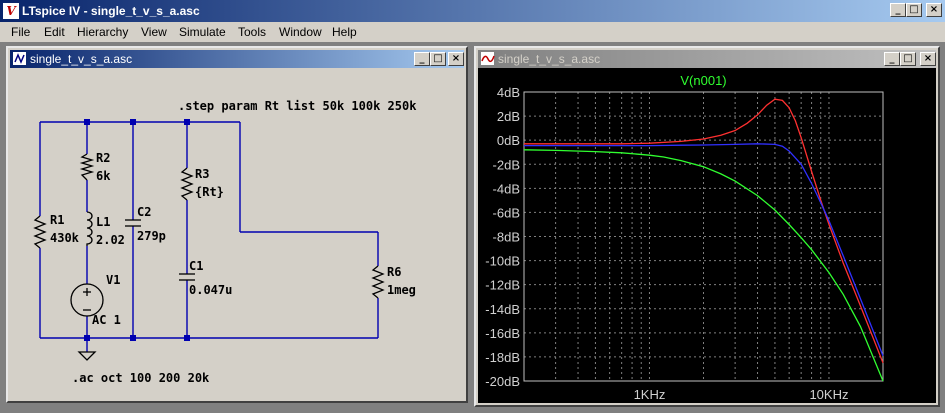 The width and height of the screenshot is (945, 413). I want to click on menu-edit: Edit, so click(54, 32).